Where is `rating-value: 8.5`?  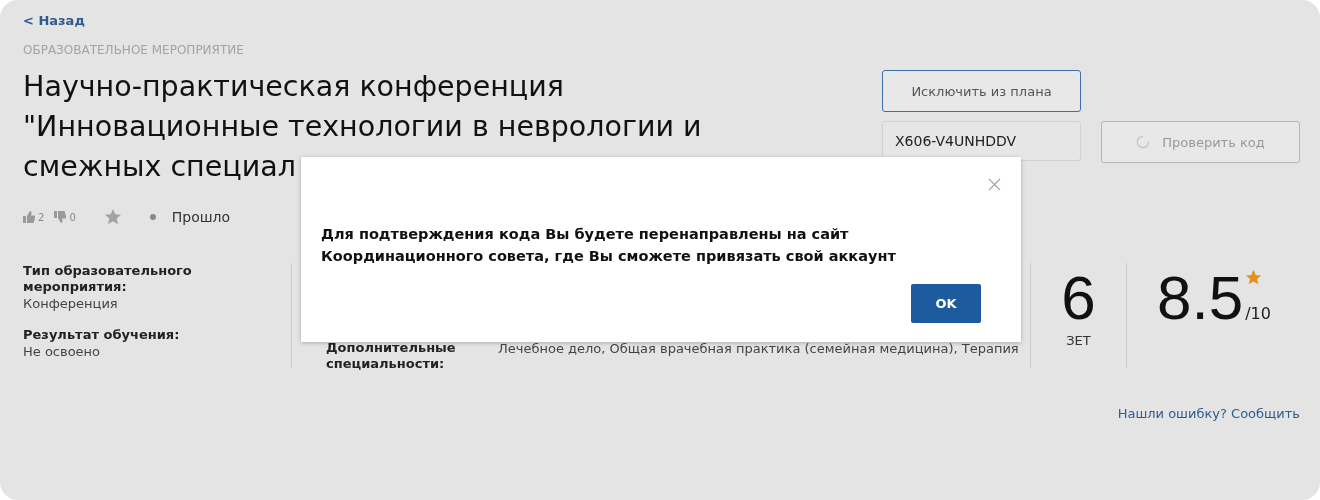
rating-value: 8.5 is located at coordinates (1200, 298).